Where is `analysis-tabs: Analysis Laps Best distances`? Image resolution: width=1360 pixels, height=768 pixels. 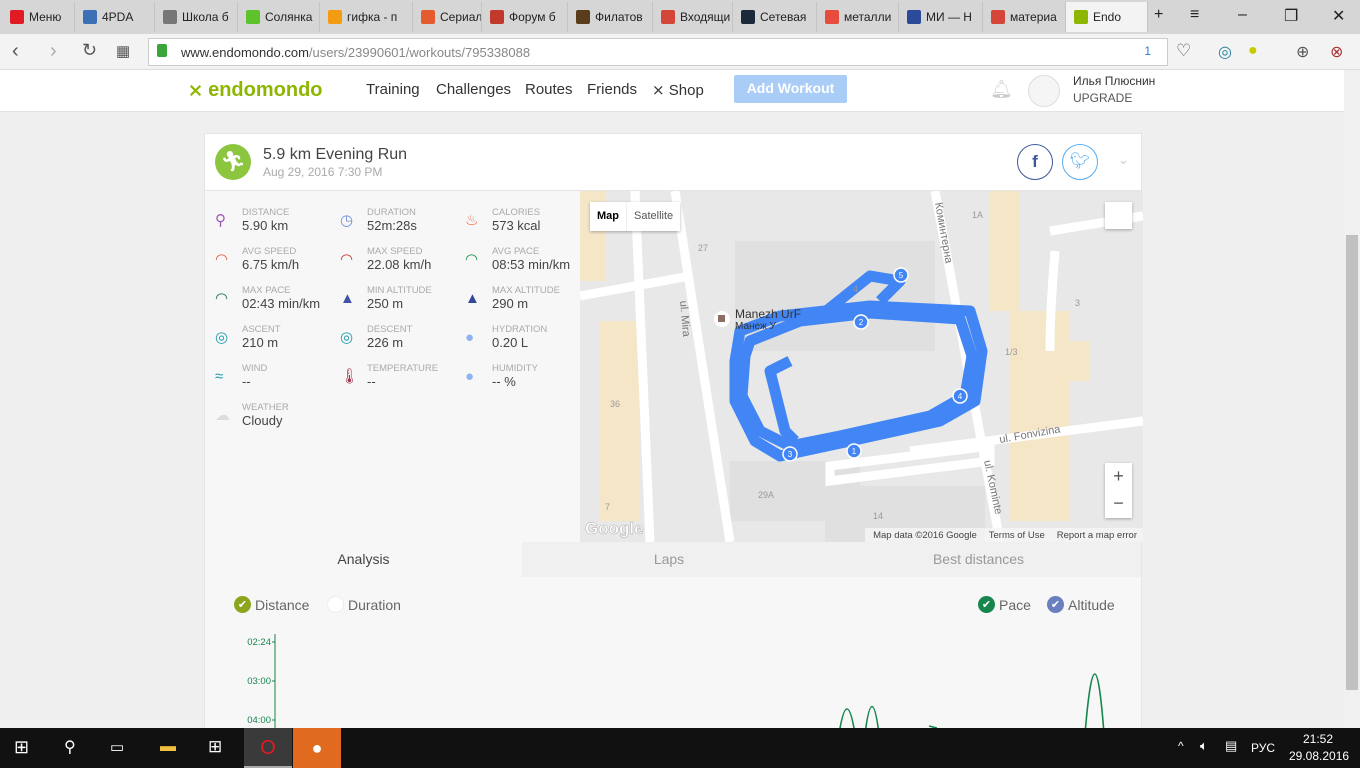 analysis-tabs: Analysis Laps Best distances is located at coordinates (673, 559).